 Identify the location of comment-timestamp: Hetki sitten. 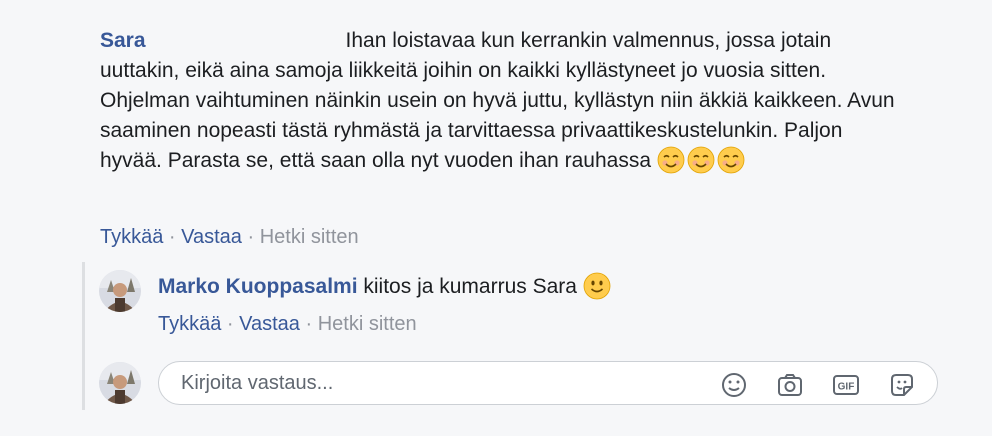
(309, 237).